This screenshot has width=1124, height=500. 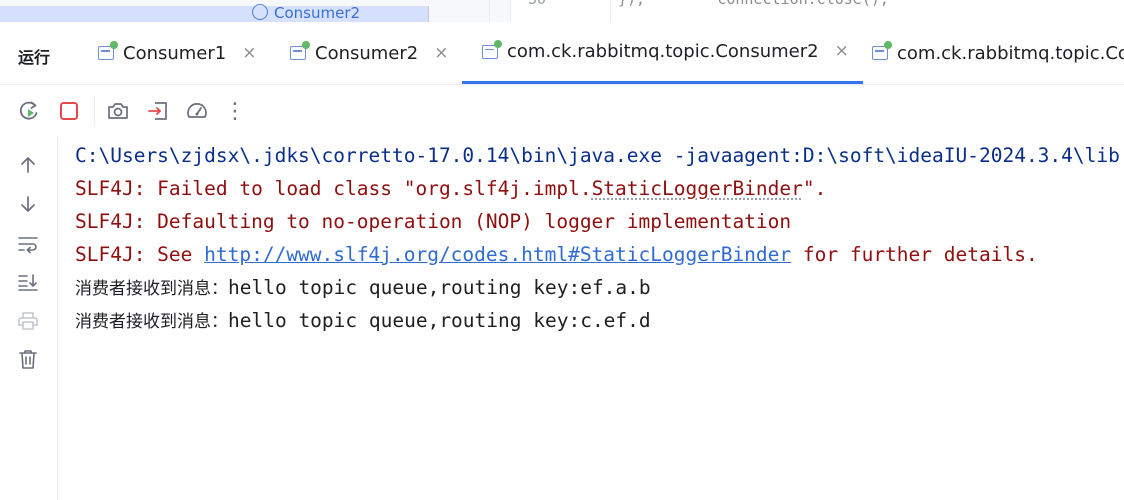 What do you see at coordinates (489, 11) in the screenshot?
I see `pane-divider` at bounding box center [489, 11].